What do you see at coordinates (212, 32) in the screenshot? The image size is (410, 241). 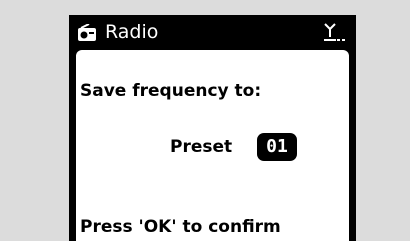 I see `header-bar: Radio` at bounding box center [212, 32].